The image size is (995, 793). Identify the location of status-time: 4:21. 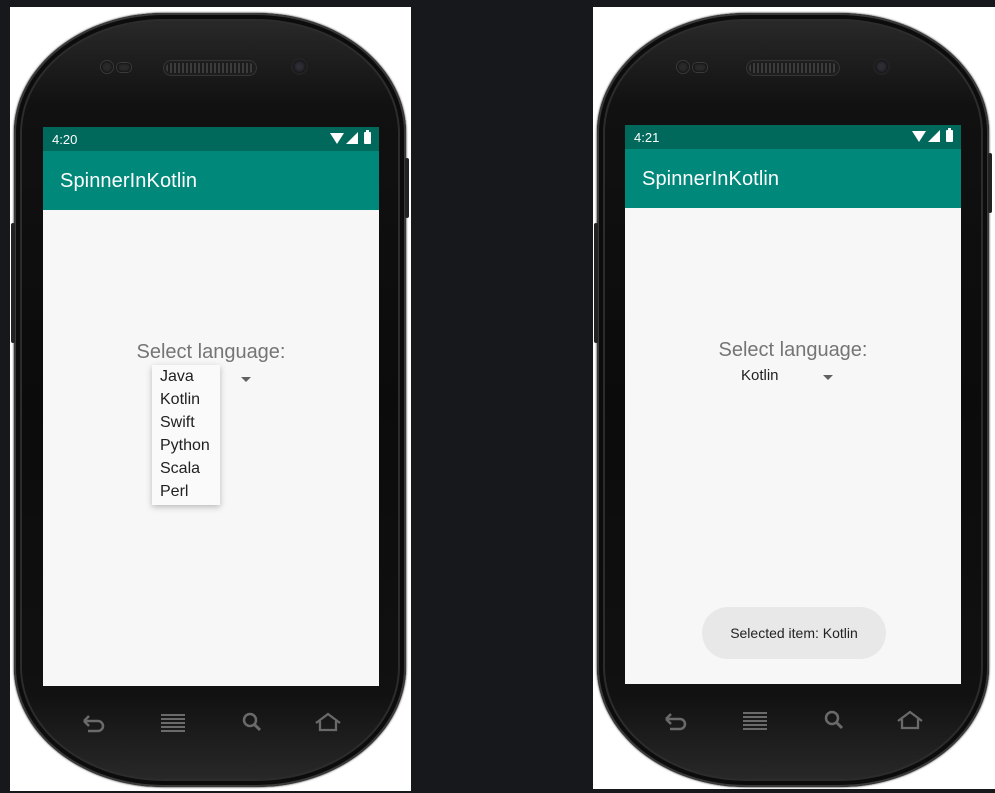
(647, 137).